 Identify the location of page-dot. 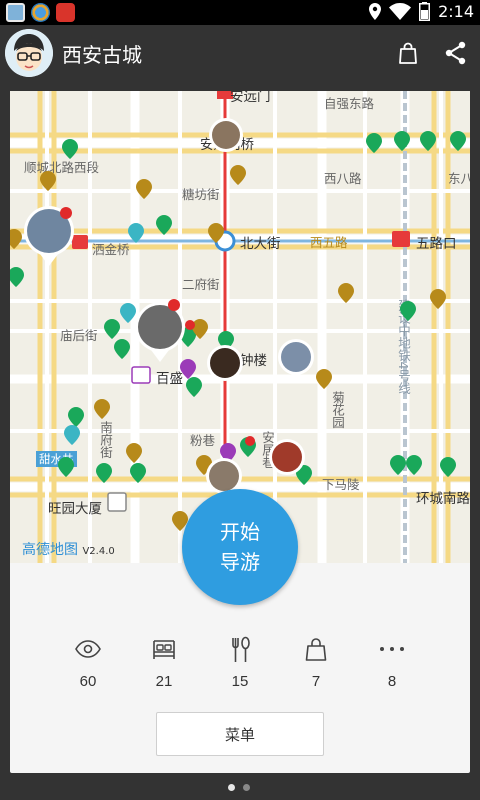
(246, 787).